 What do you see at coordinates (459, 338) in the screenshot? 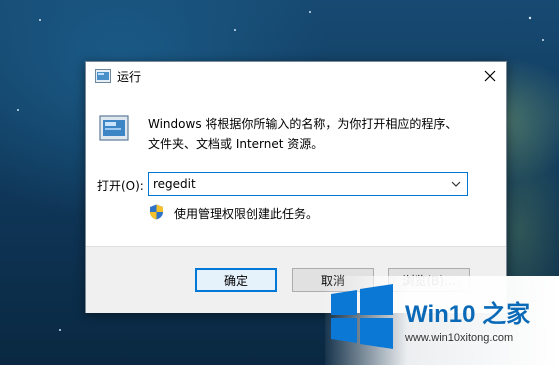
I see `watermark-url: www.win10xitong.com` at bounding box center [459, 338].